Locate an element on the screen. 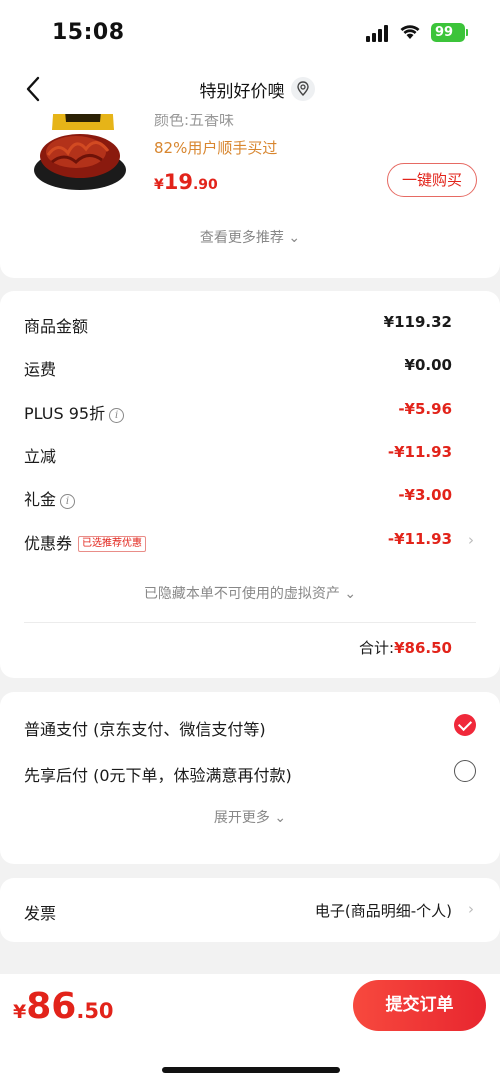  summary-value: ¥119.32 is located at coordinates (417, 322).